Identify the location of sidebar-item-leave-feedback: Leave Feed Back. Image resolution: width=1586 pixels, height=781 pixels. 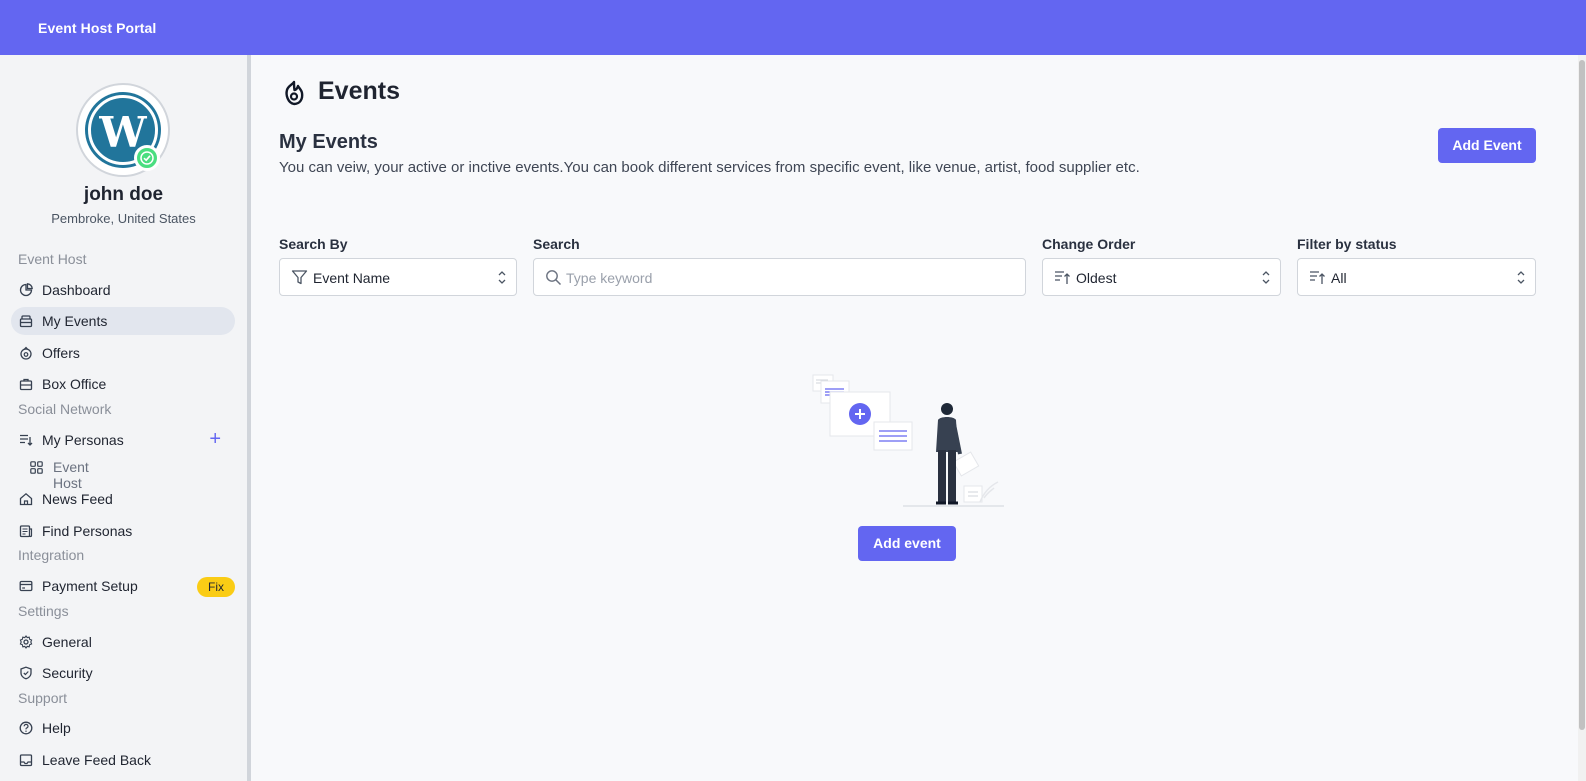
(123, 760).